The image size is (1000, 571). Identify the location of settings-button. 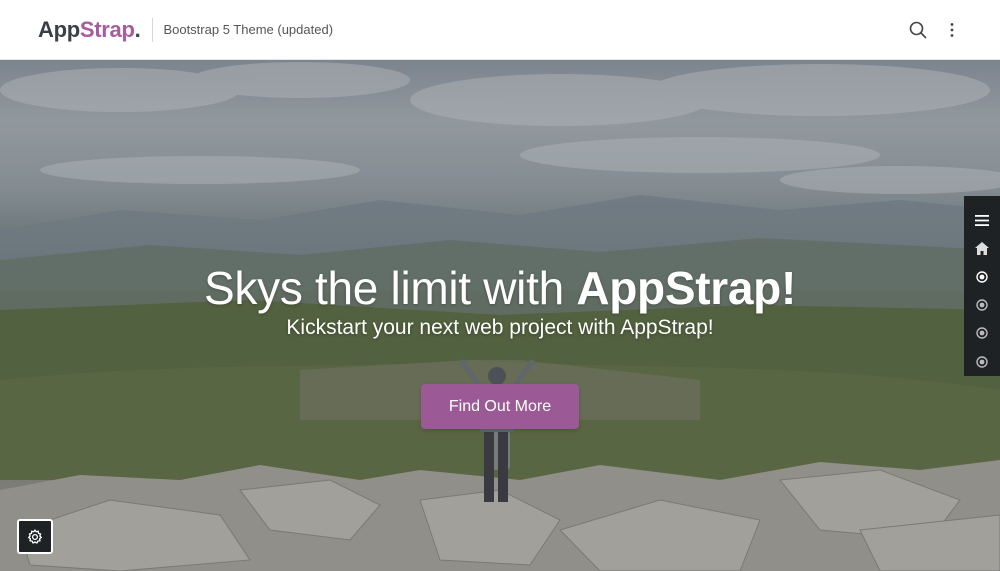
(35, 536).